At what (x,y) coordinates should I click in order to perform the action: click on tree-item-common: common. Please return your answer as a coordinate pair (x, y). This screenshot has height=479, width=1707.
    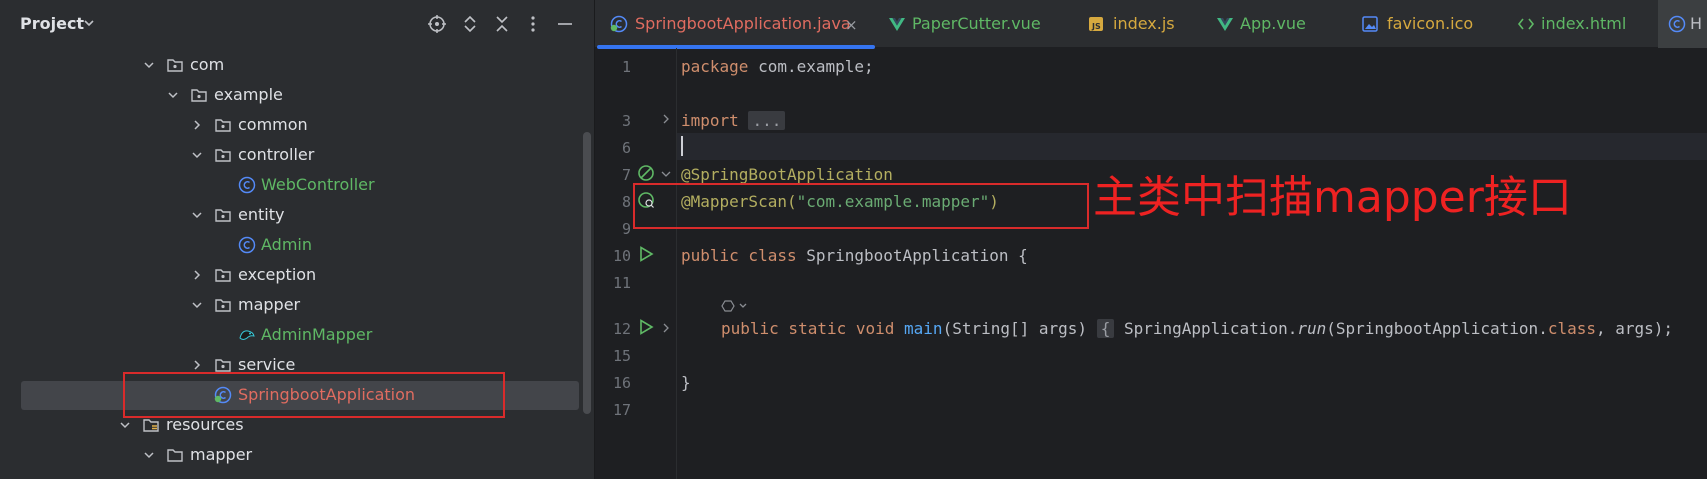
    Looking at the image, I should click on (290, 125).